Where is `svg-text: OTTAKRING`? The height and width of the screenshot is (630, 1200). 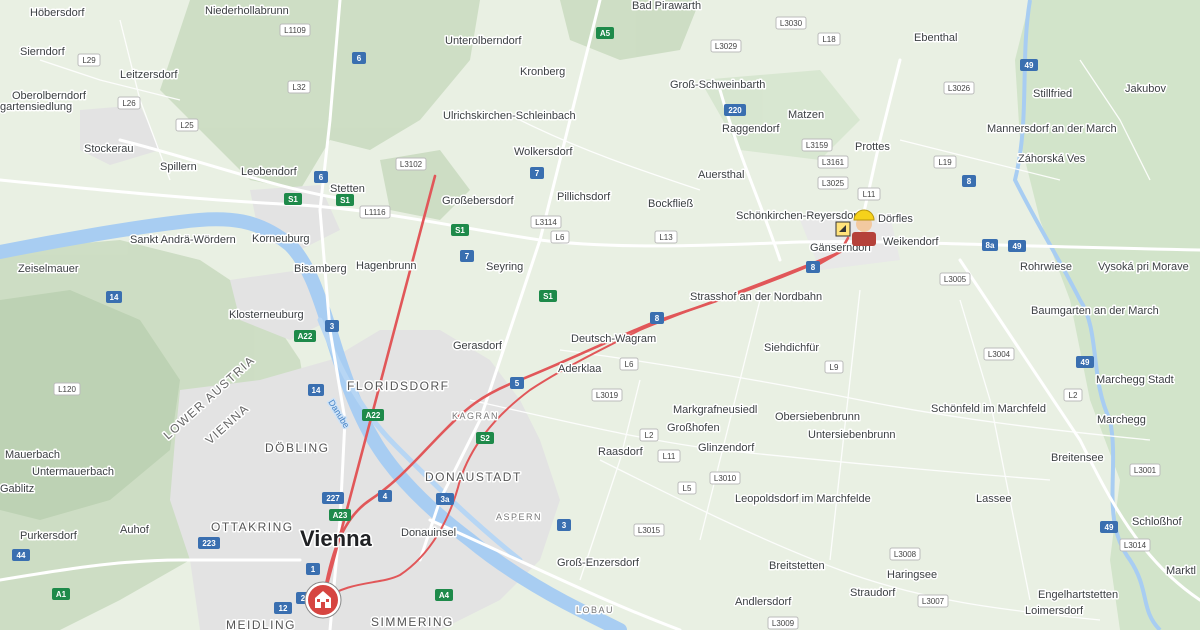 svg-text: OTTAKRING is located at coordinates (252, 527).